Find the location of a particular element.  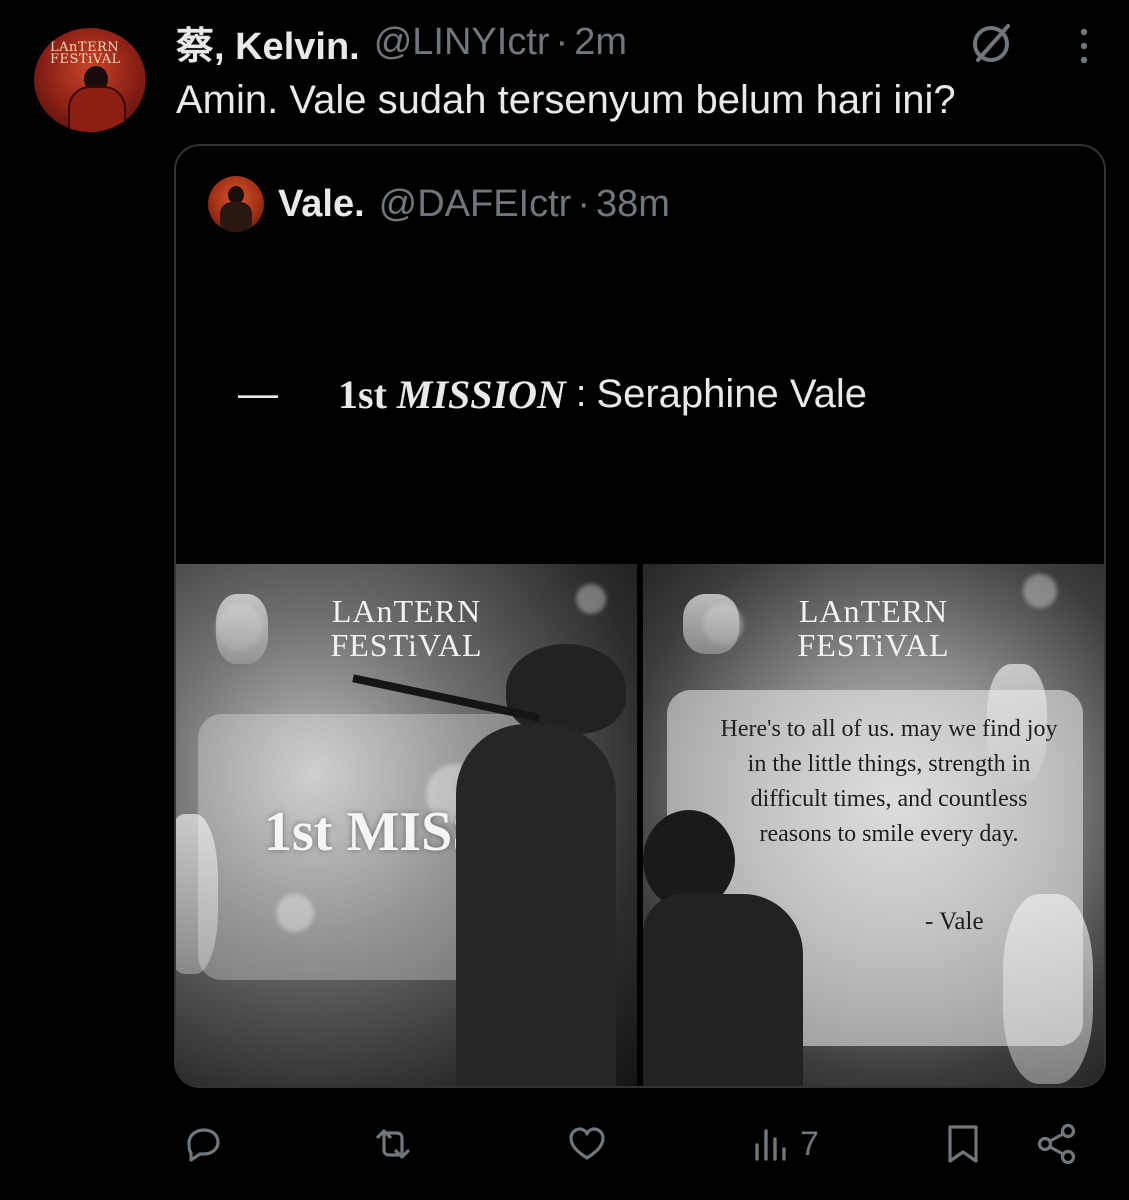

reply-button is located at coordinates (203, 1144).